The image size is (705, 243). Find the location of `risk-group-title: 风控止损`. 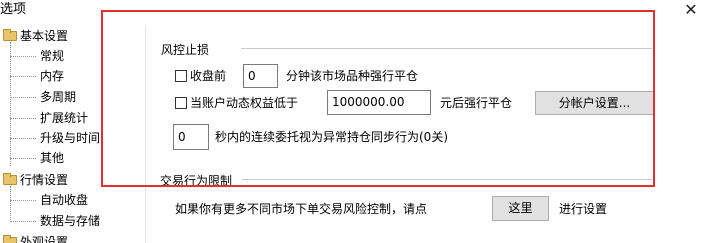

risk-group-title: 风控止损 is located at coordinates (185, 50).